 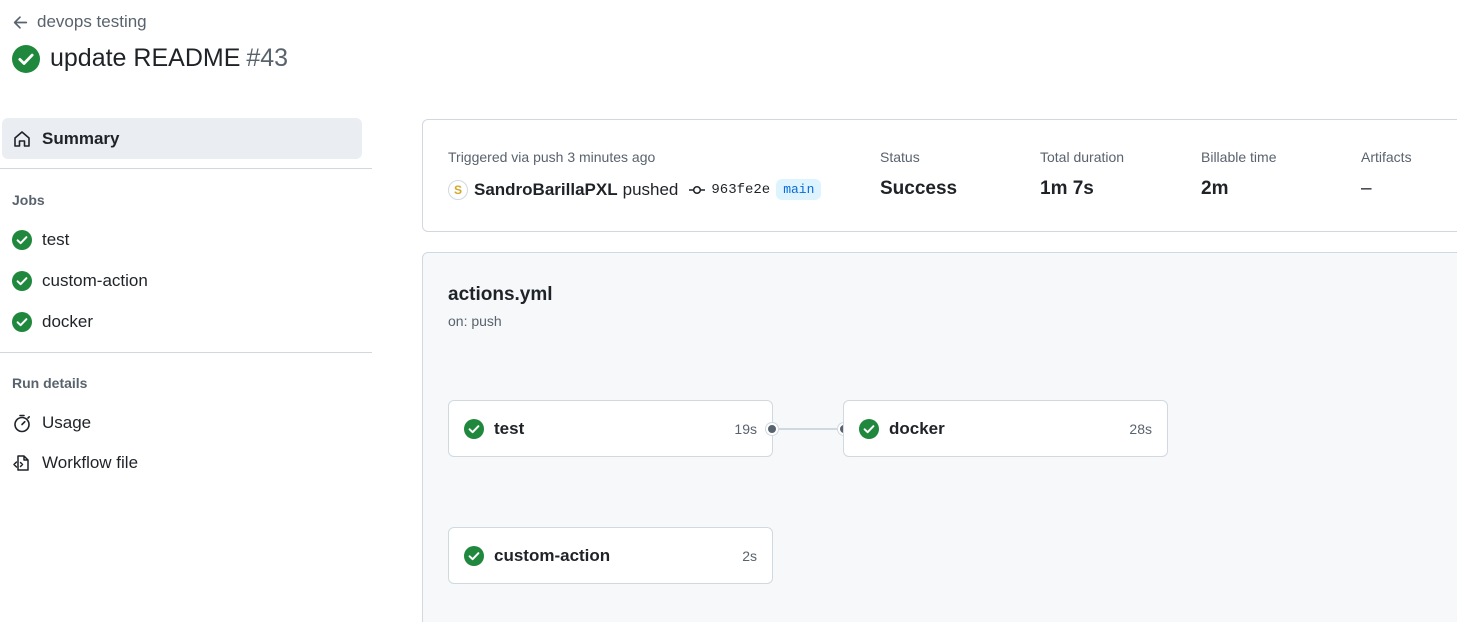 I want to click on sidebar-item-label: docker, so click(x=68, y=321).